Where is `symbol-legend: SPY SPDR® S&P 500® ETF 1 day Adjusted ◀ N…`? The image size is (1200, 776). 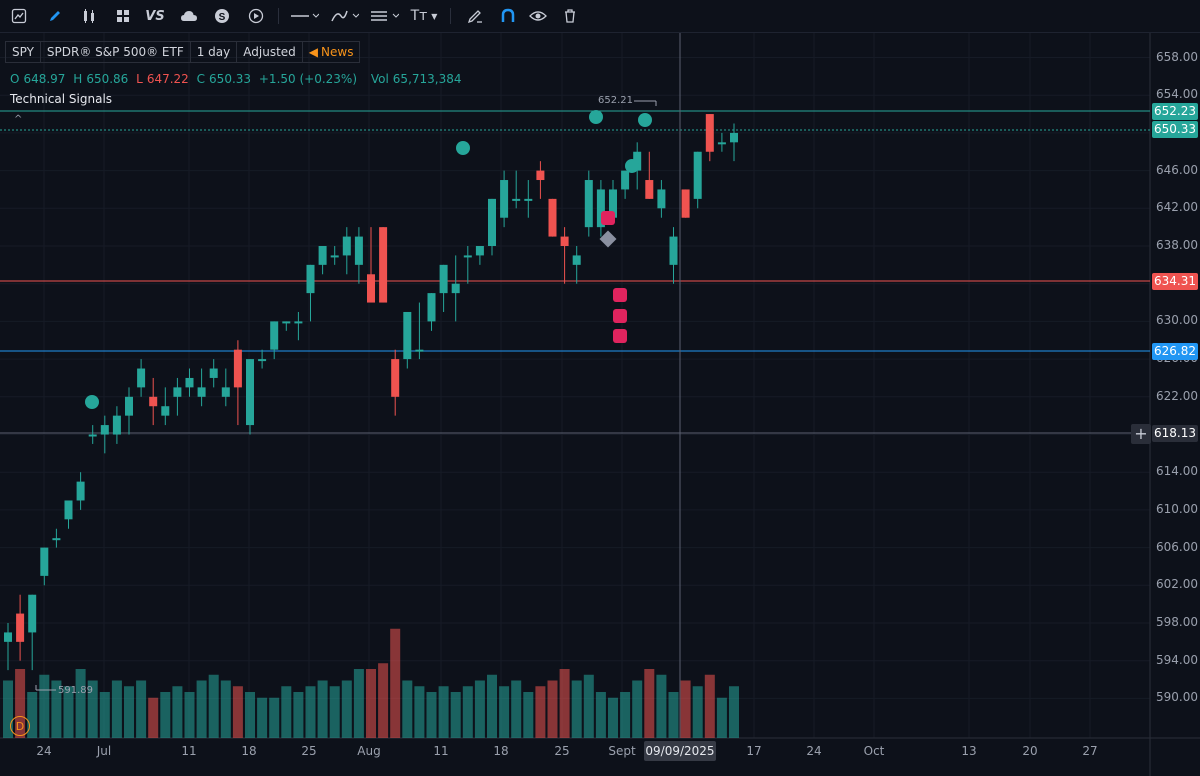
symbol-legend: SPY SPDR® S&P 500® ETF 1 day Adjusted ◀ N… is located at coordinates (183, 52).